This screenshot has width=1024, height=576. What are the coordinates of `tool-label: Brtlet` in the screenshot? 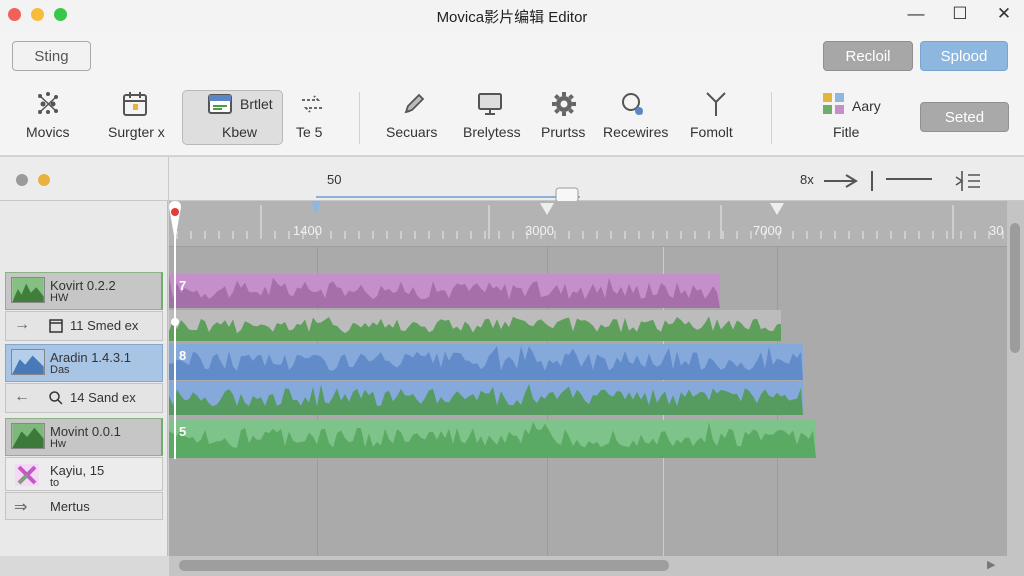 It's located at (256, 104).